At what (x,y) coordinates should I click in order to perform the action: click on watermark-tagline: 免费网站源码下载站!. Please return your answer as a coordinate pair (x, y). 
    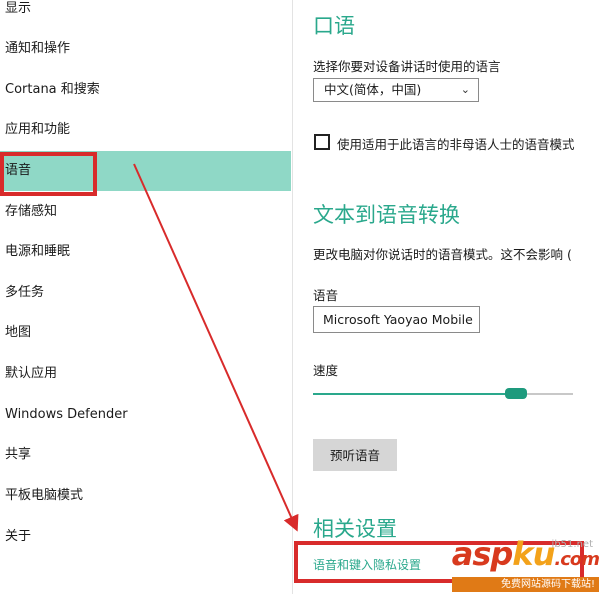
    Looking at the image, I should click on (525, 584).